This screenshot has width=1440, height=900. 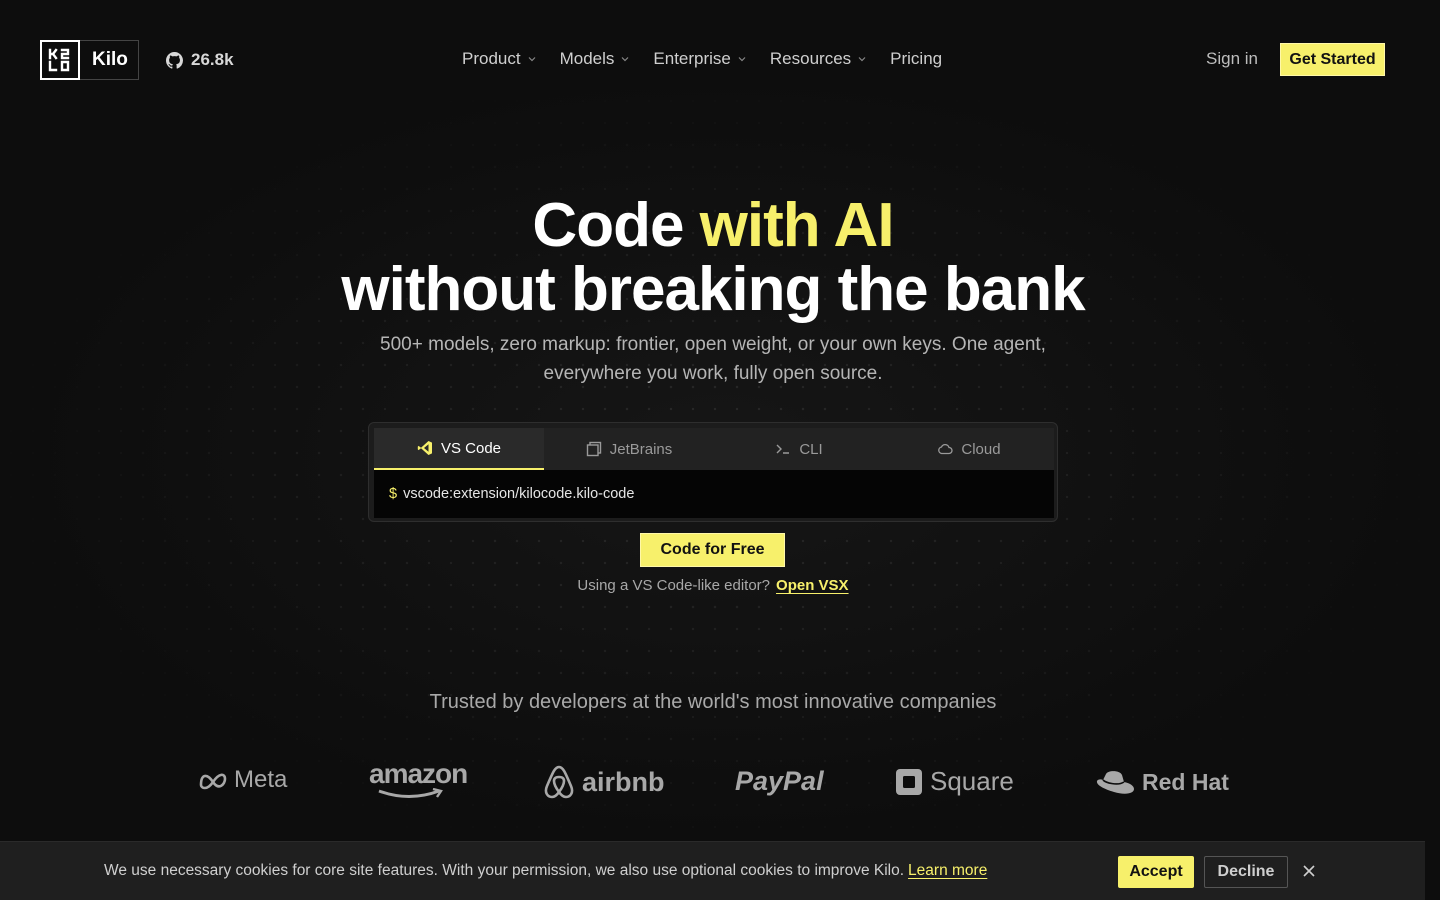 I want to click on menu-product-label: Product, so click(x=491, y=58).